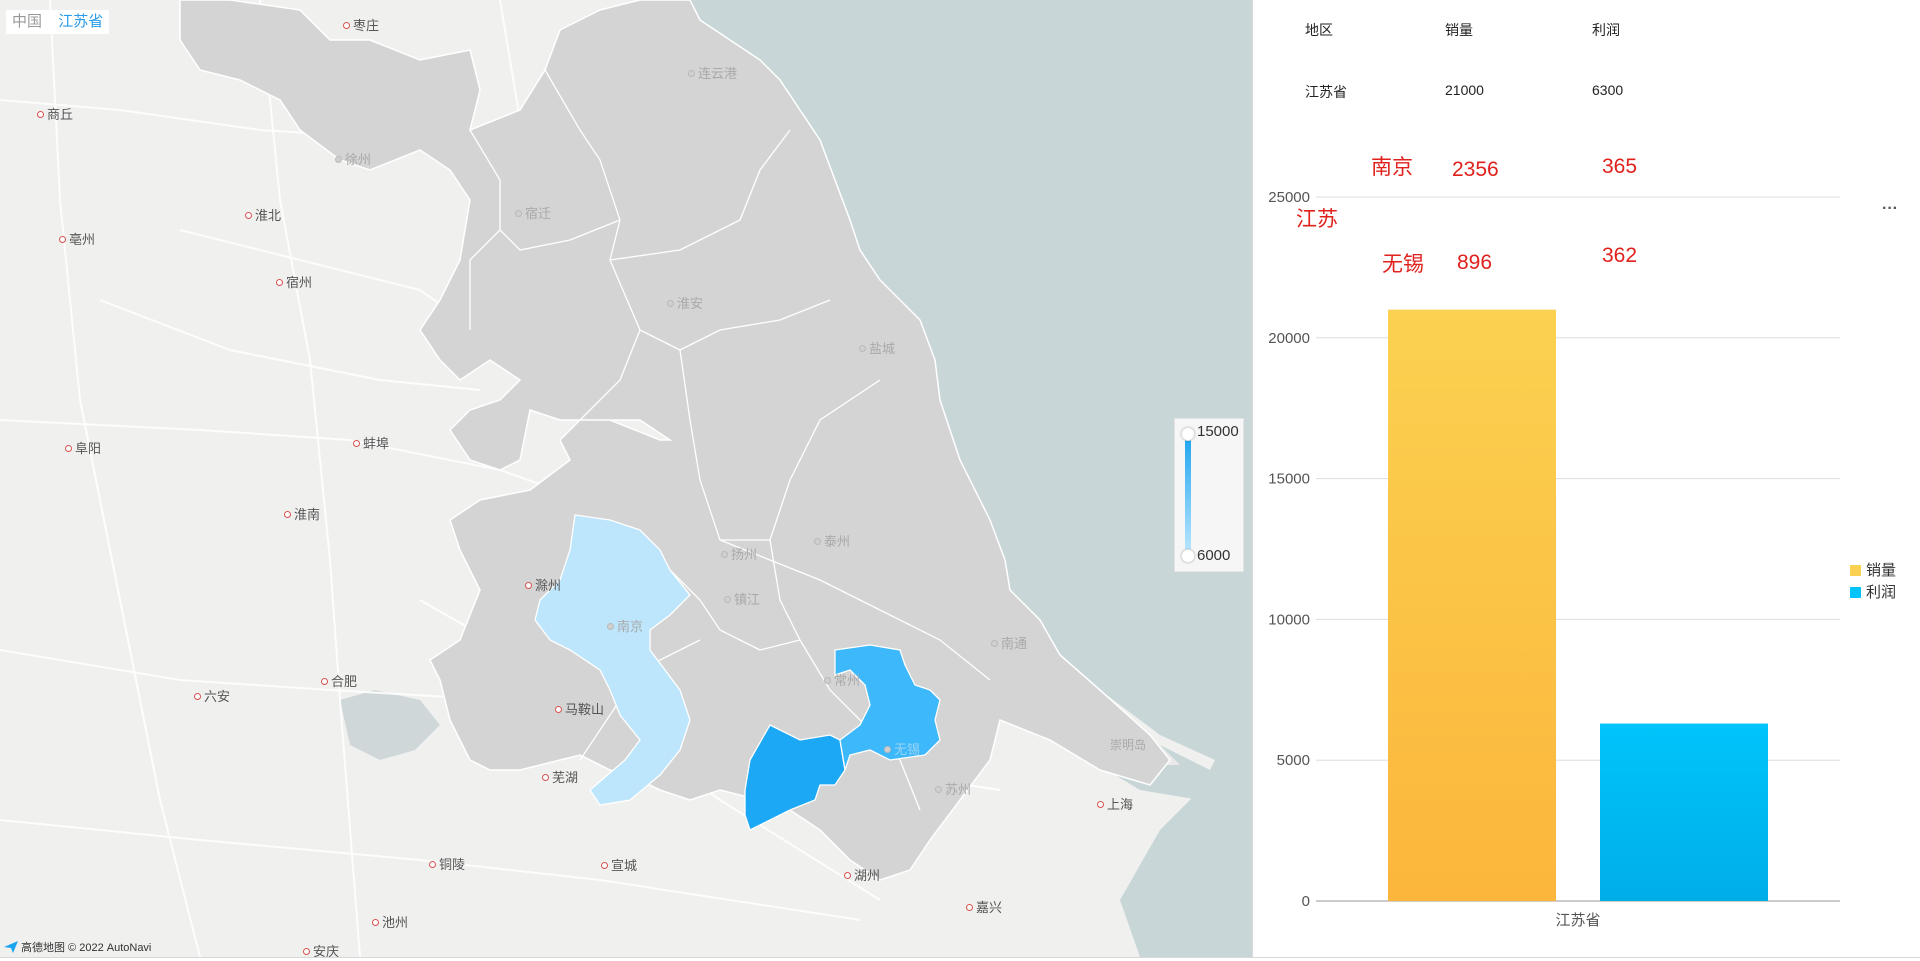 This screenshot has width=1920, height=961. Describe the element at coordinates (1684, 812) in the screenshot. I see `bar-利润` at that location.